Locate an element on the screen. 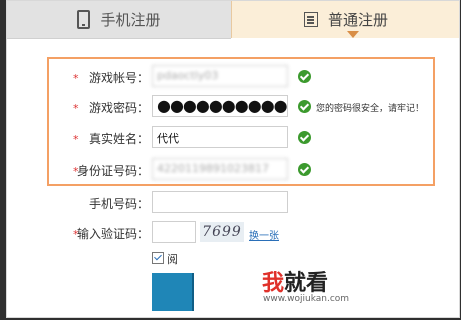 The image size is (461, 320). realname-row: * 真实姓名： 代代 is located at coordinates (233, 138).